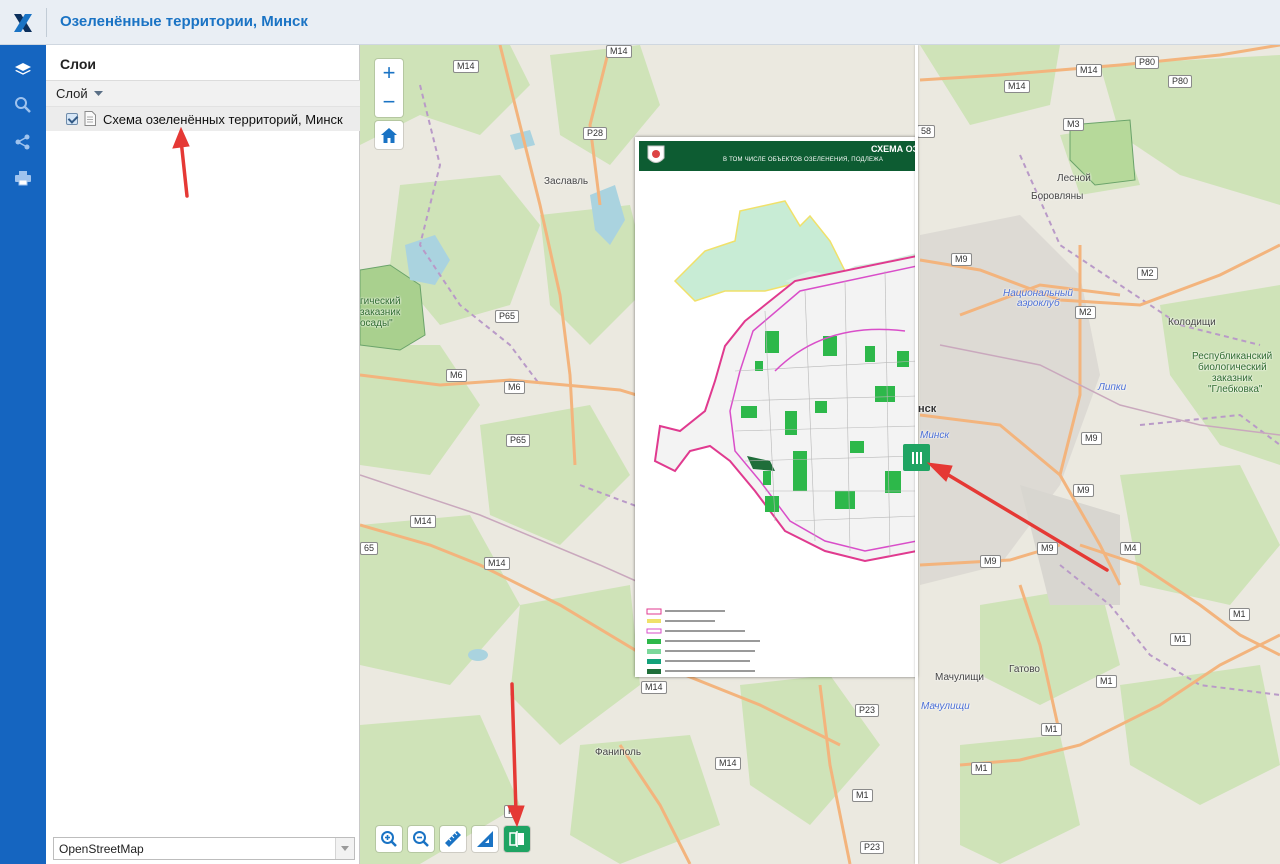 This screenshot has width=1280, height=864. What do you see at coordinates (98, 93) in the screenshot?
I see `caret-down-icon` at bounding box center [98, 93].